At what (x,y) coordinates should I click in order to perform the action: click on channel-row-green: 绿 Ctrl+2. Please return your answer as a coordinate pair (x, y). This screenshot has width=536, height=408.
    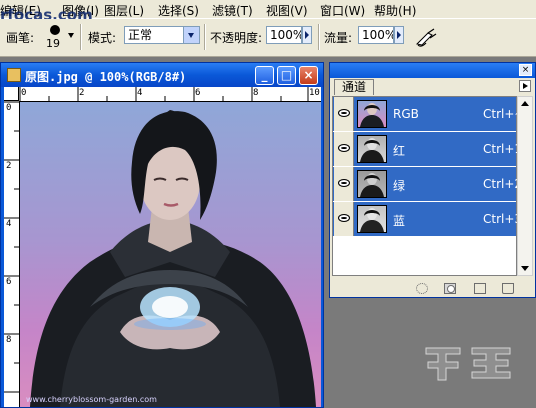
    Looking at the image, I should click on (427, 184).